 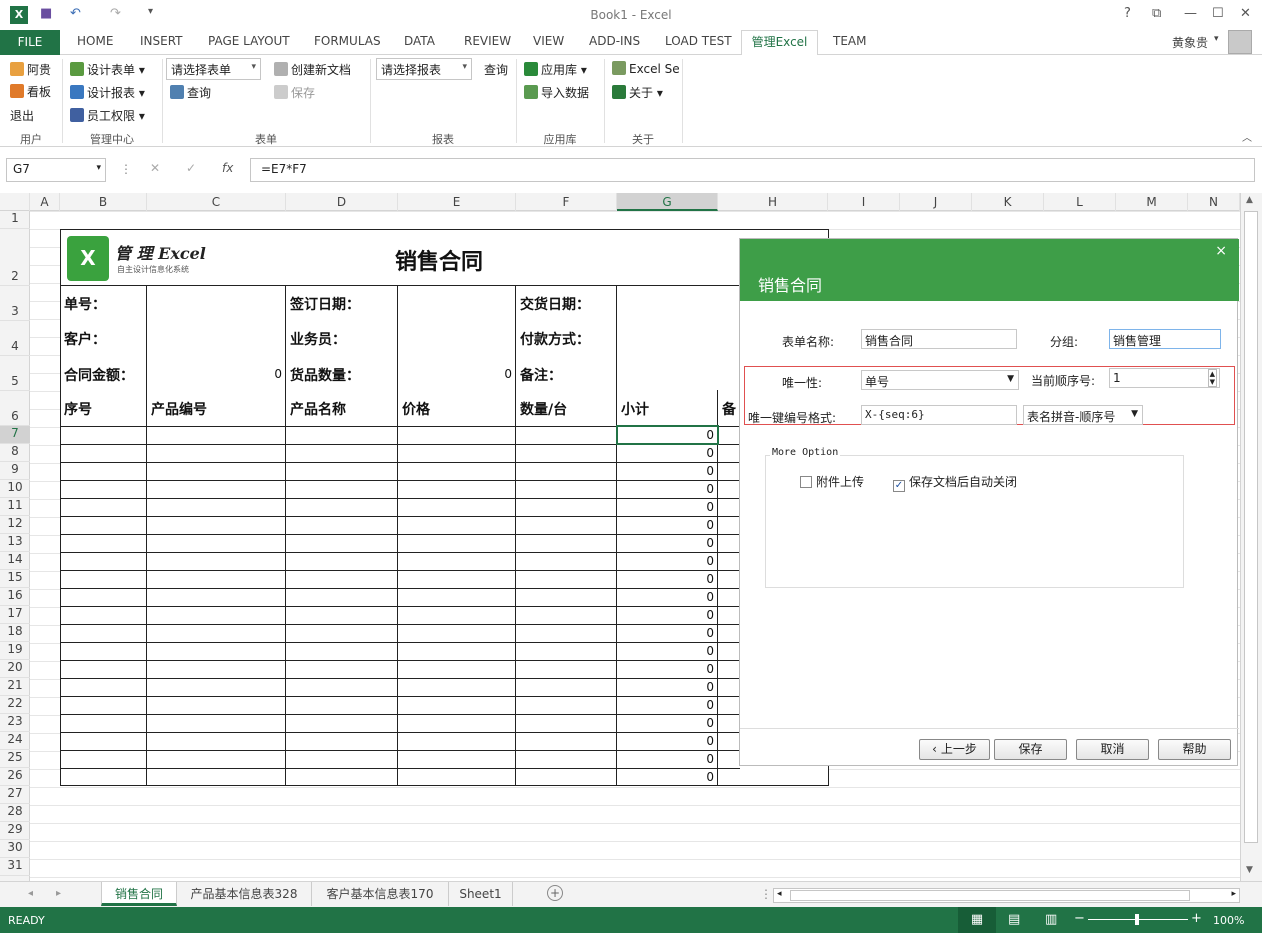 What do you see at coordinates (107, 69) in the screenshot?
I see `design-form-button: 设计表单 ▾` at bounding box center [107, 69].